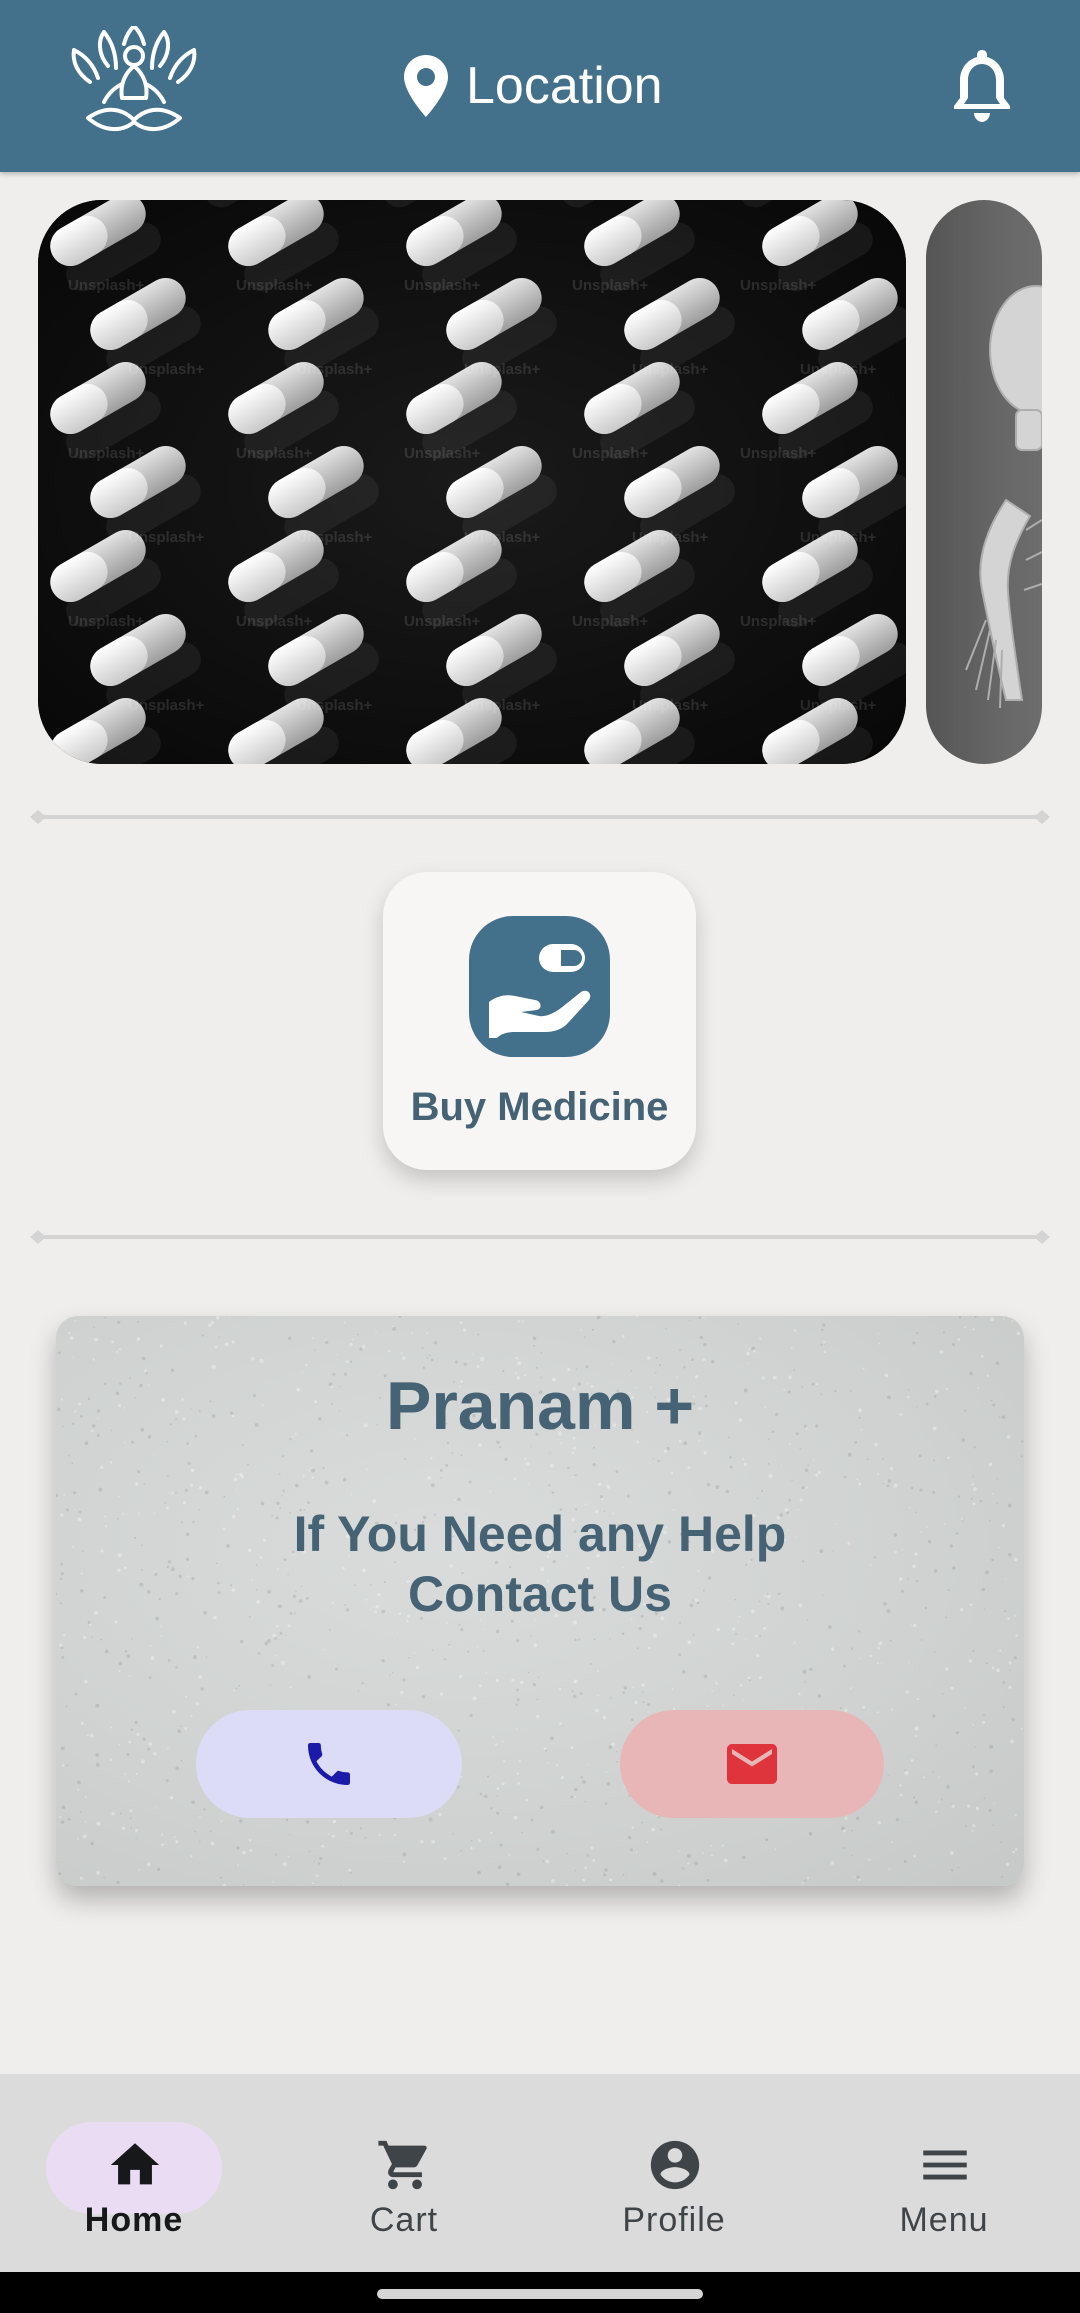 This screenshot has height=2313, width=1080. What do you see at coordinates (540, 1564) in the screenshot?
I see `help-card-subtitle: If You Need any Help Contact Us` at bounding box center [540, 1564].